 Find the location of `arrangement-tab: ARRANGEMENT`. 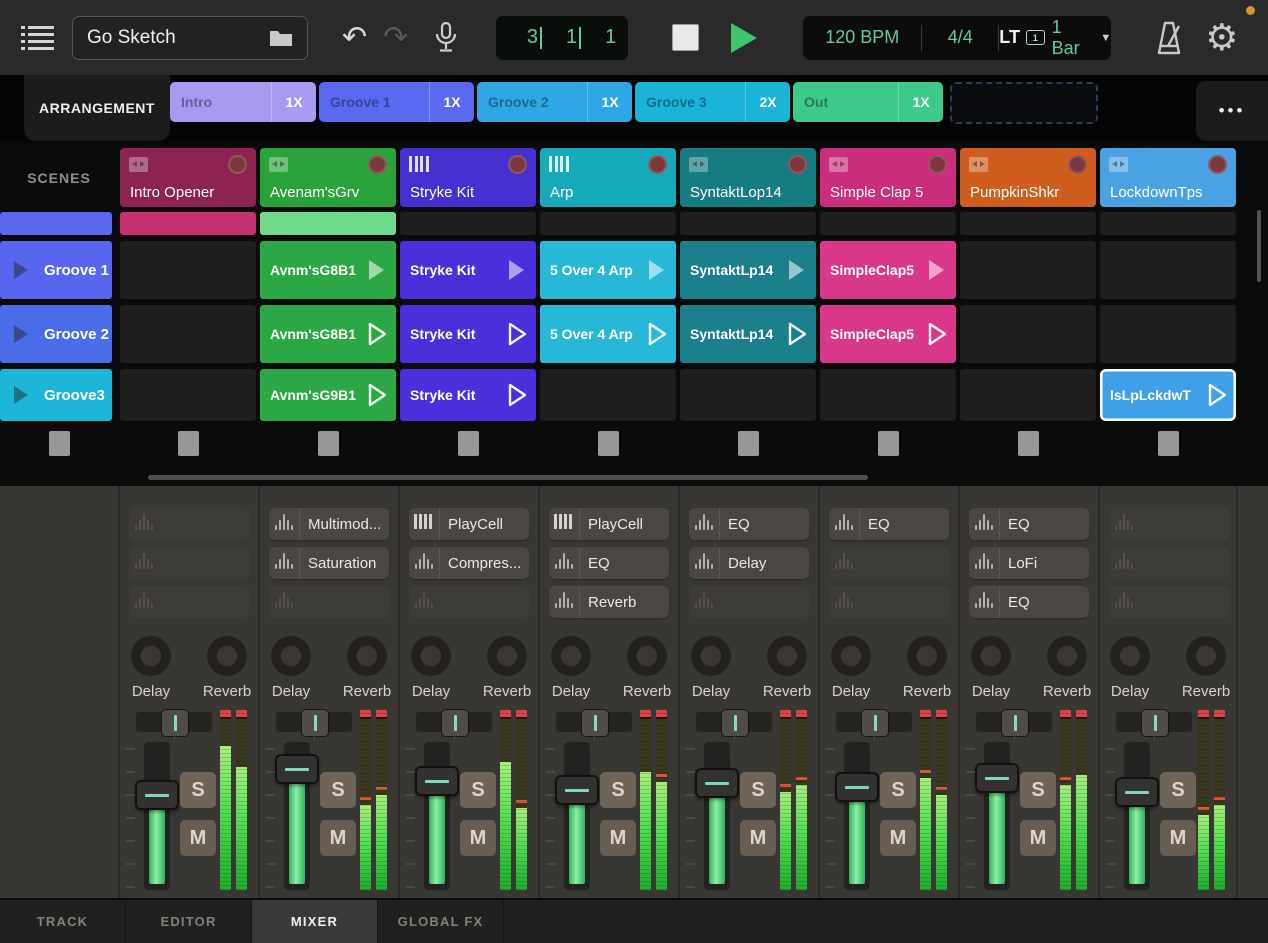

arrangement-tab: ARRANGEMENT is located at coordinates (97, 108).